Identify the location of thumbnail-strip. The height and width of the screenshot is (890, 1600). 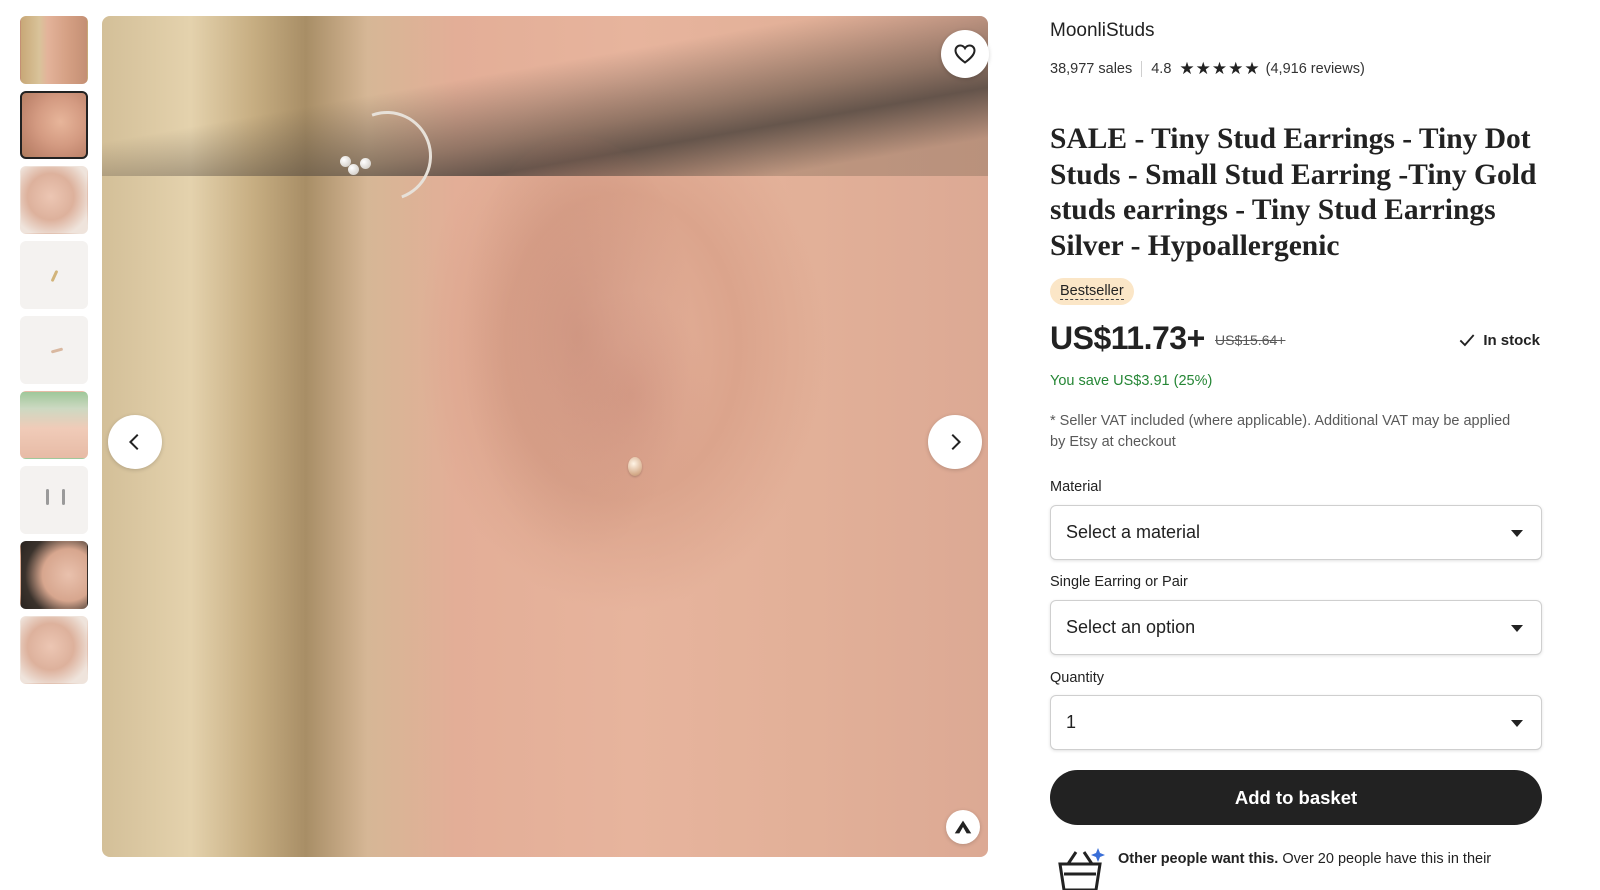
(54, 353).